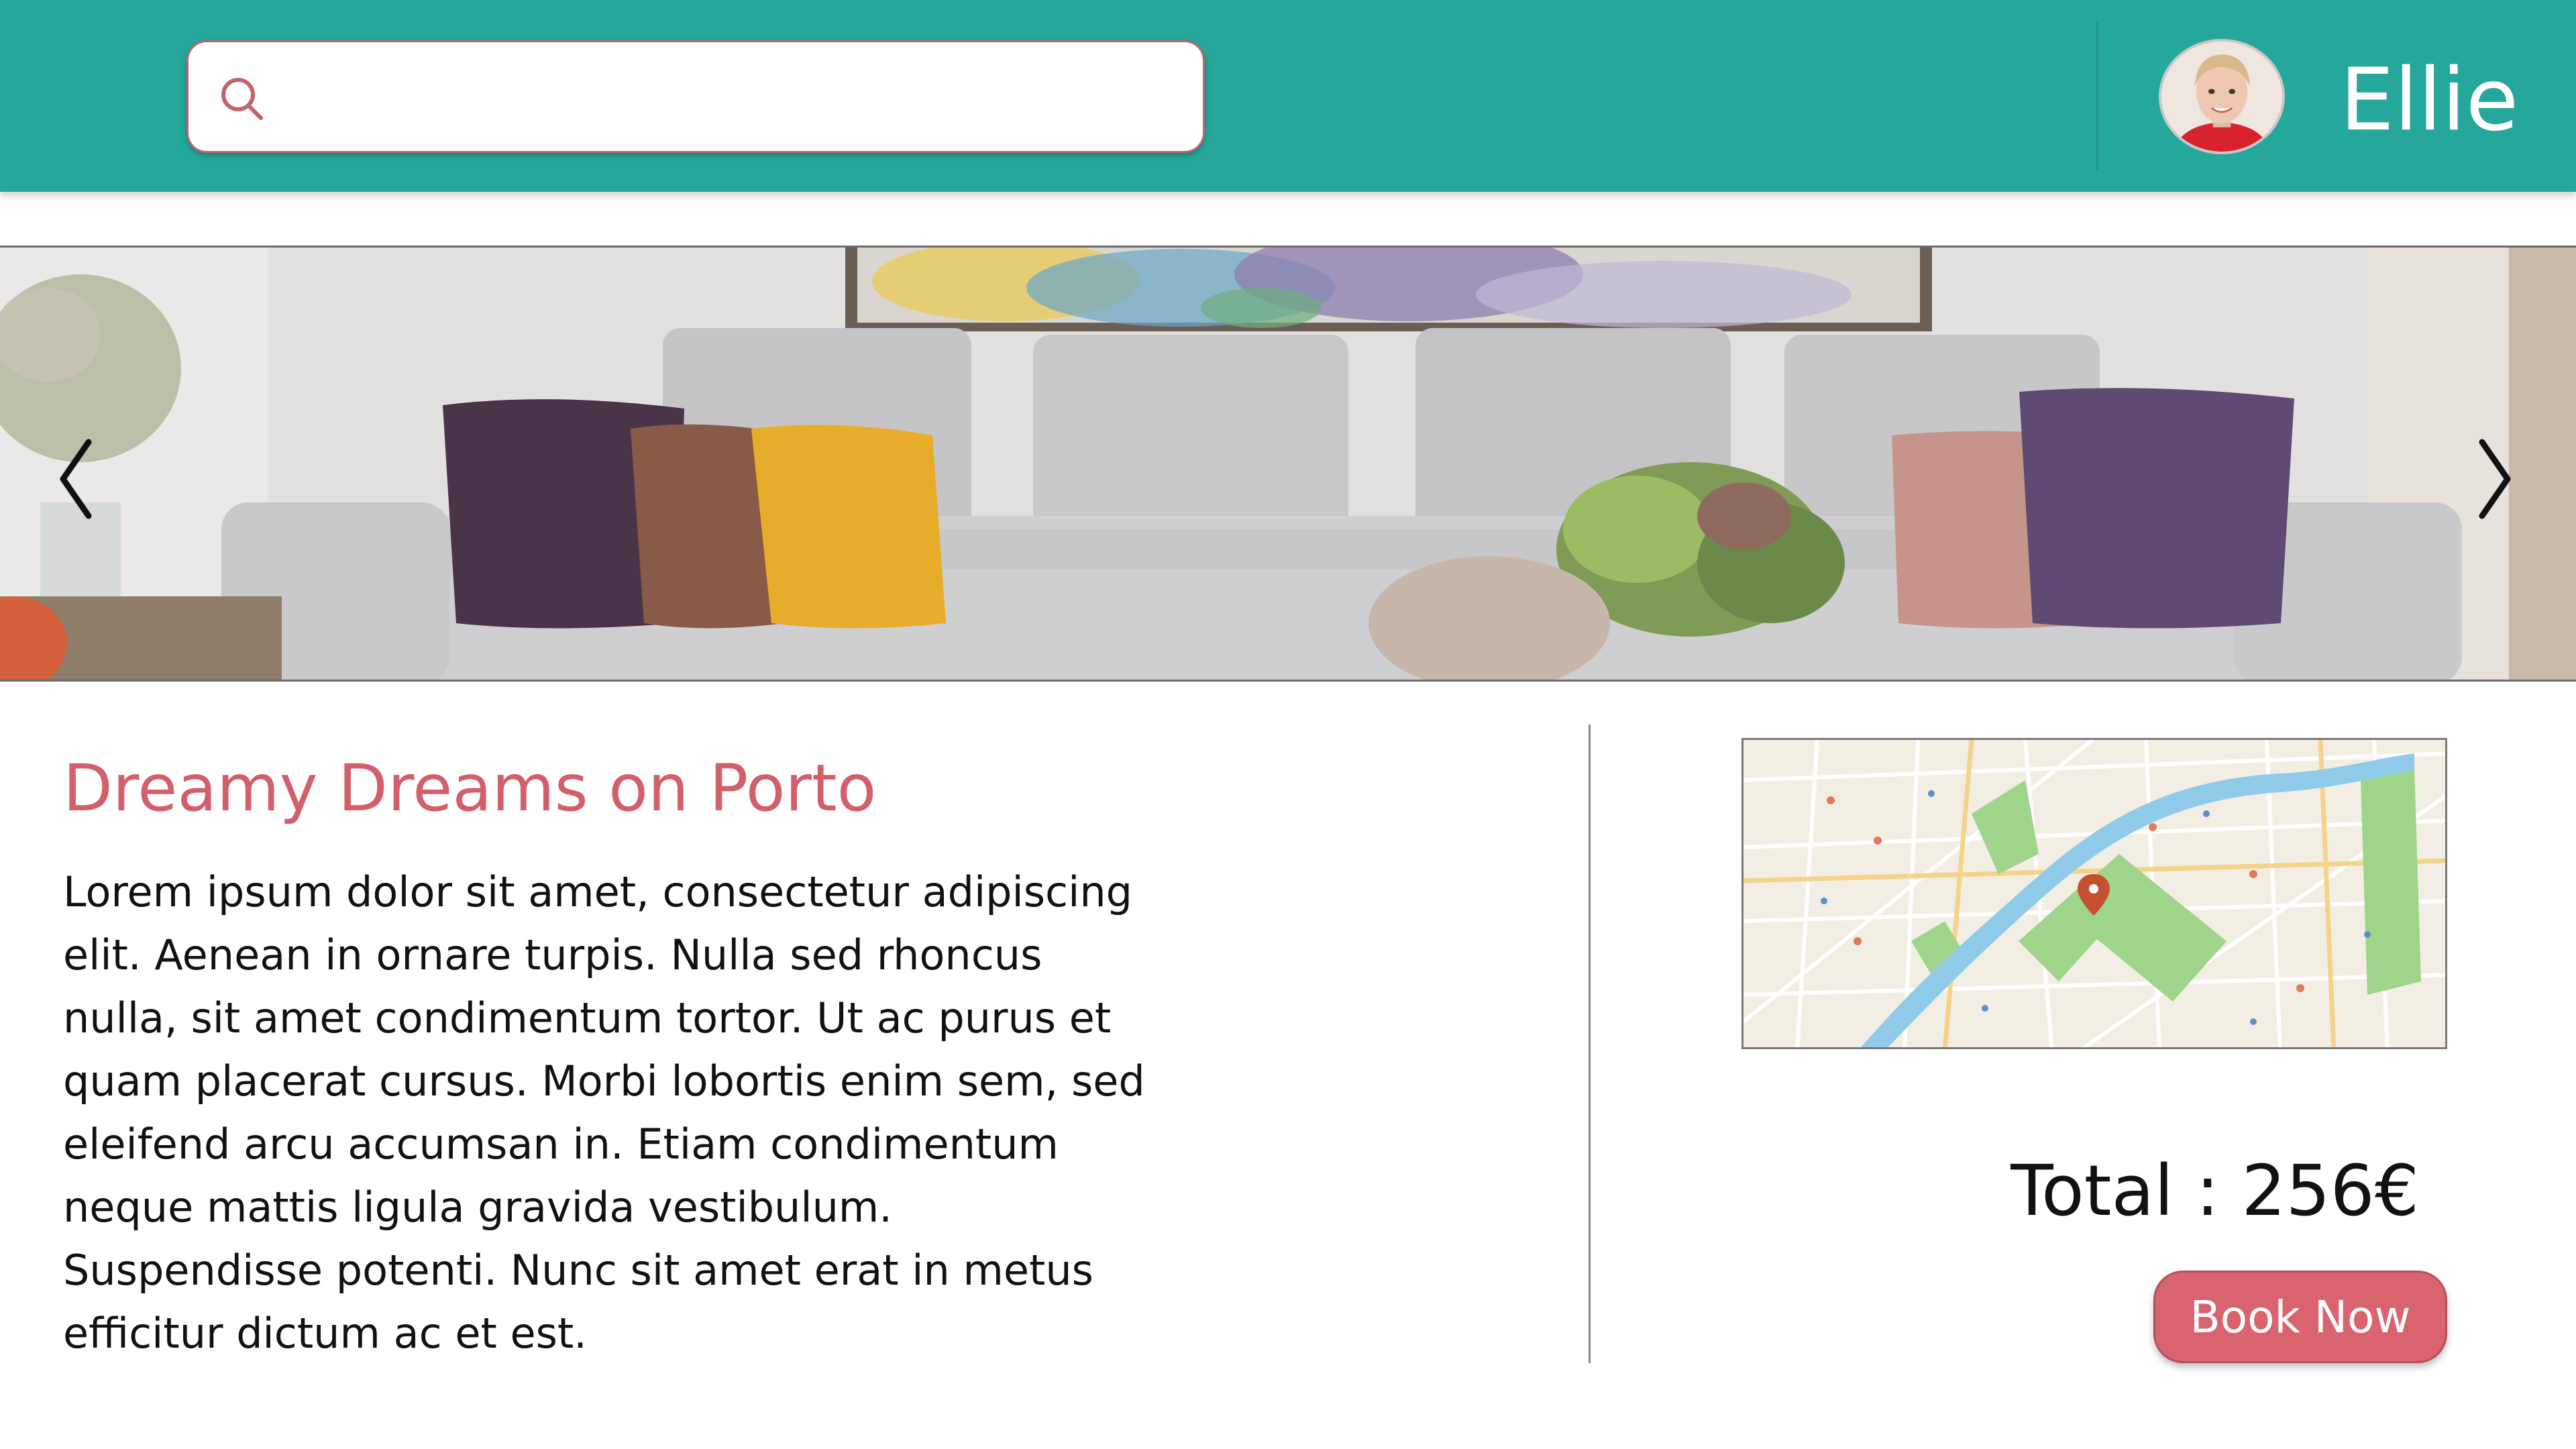 The width and height of the screenshot is (2576, 1449). I want to click on user-name: Ellie, so click(2429, 100).